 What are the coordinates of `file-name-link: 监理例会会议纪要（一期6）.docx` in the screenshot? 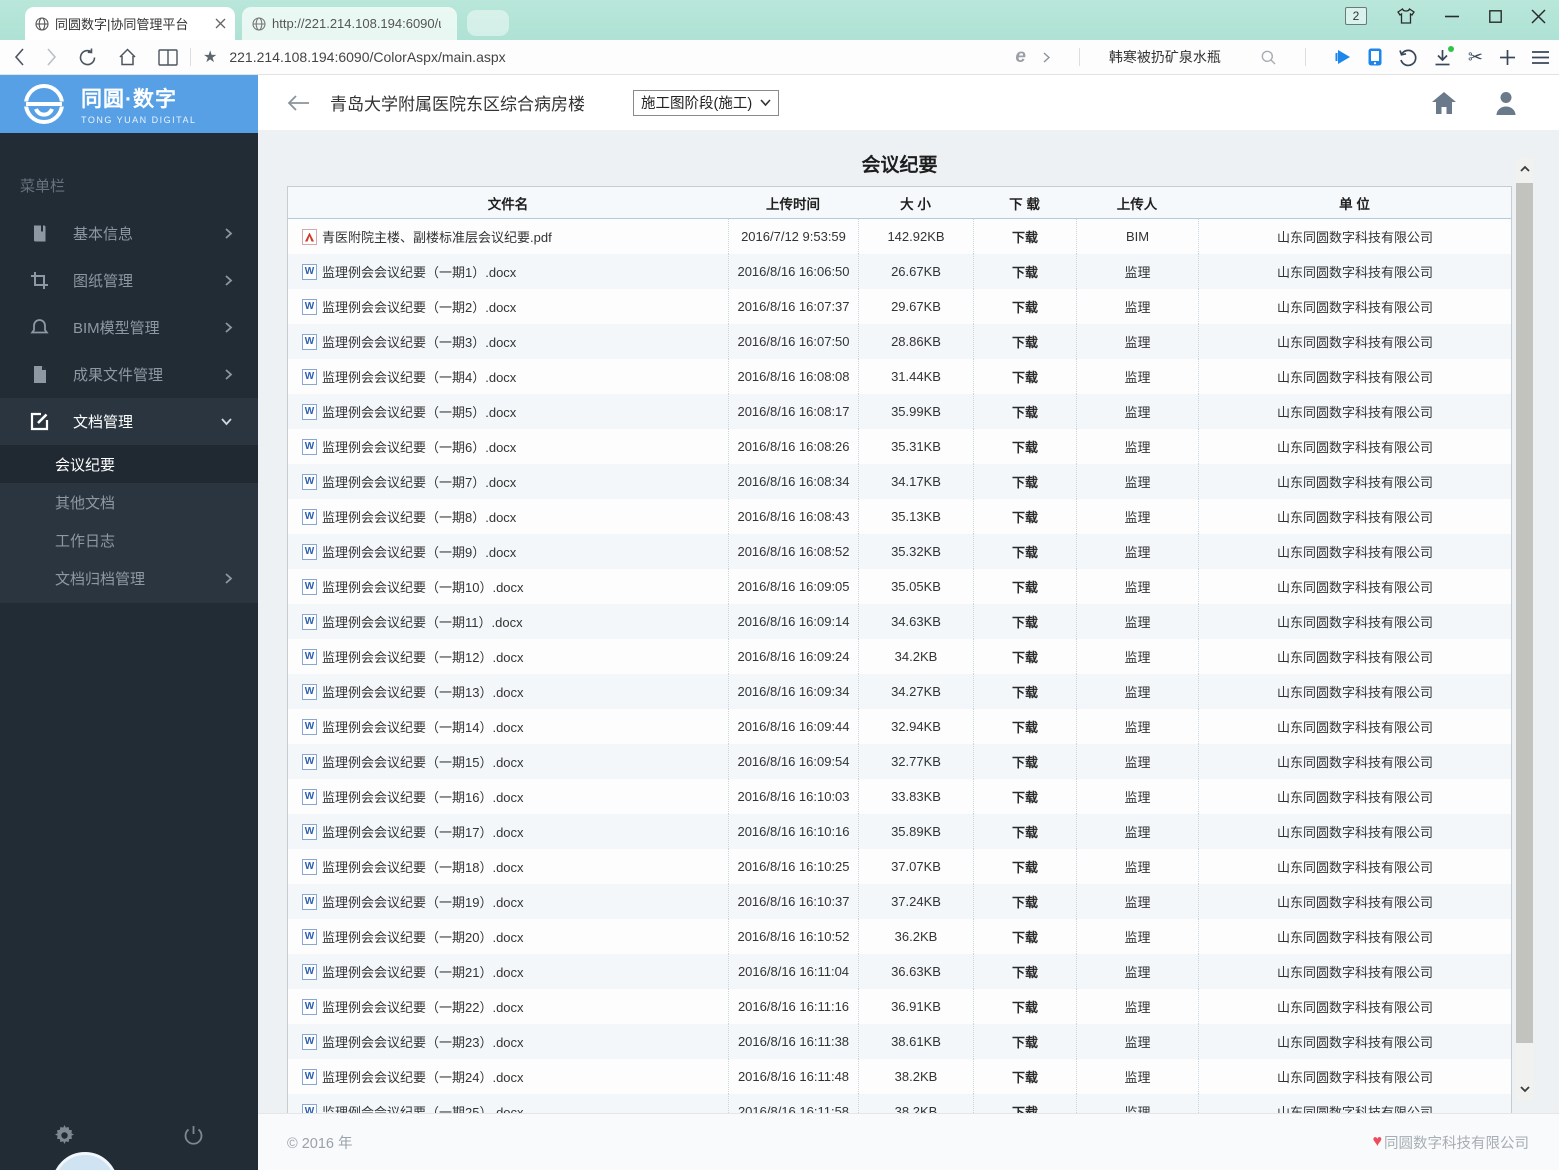 It's located at (419, 446).